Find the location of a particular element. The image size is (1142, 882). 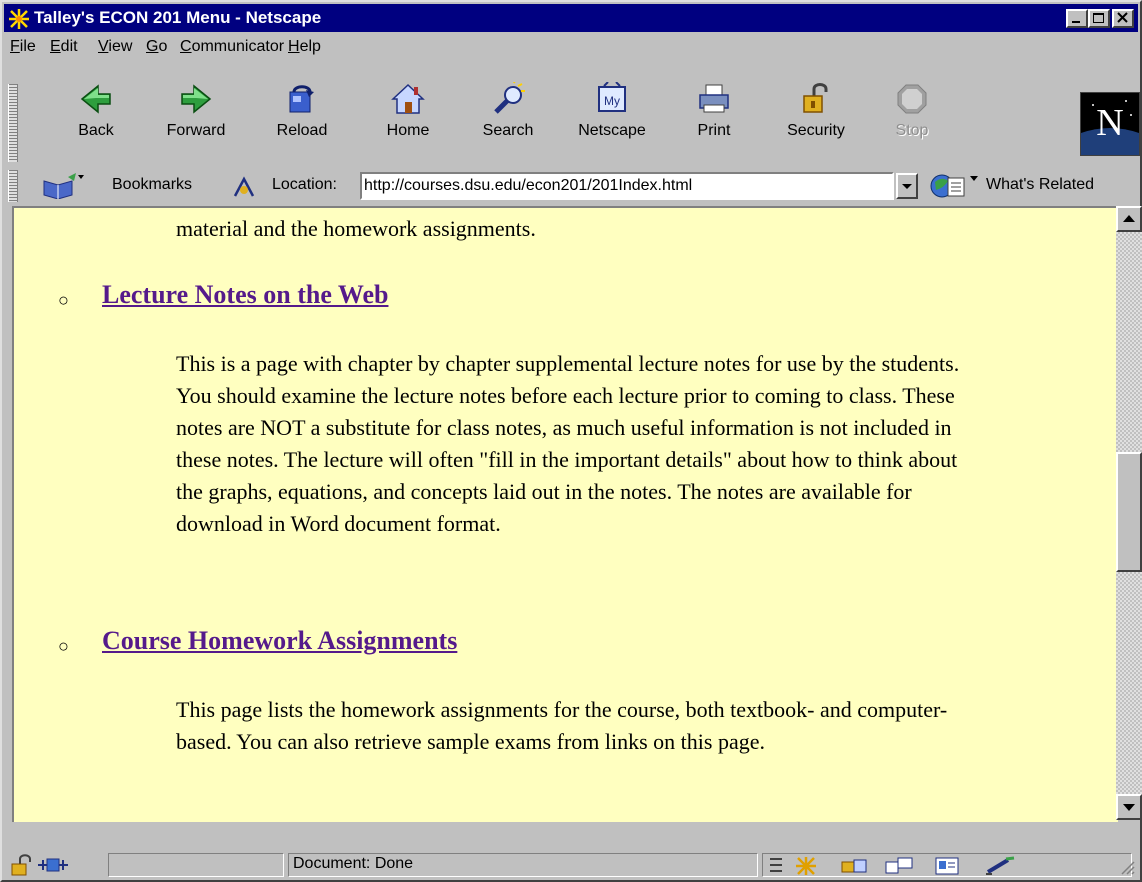

location-label: Location: is located at coordinates (304, 184).